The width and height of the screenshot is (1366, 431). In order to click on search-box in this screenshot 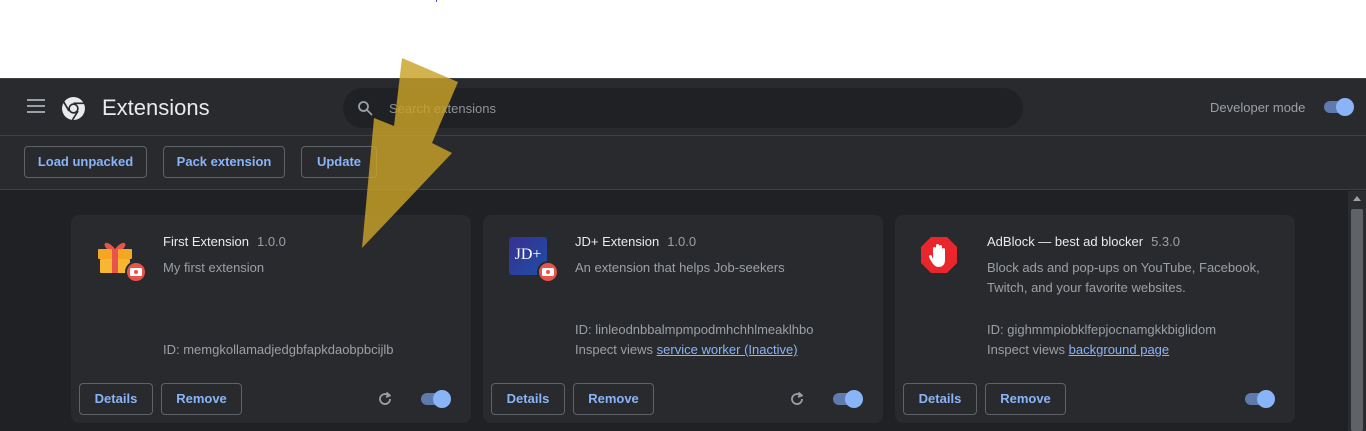, I will do `click(683, 108)`.